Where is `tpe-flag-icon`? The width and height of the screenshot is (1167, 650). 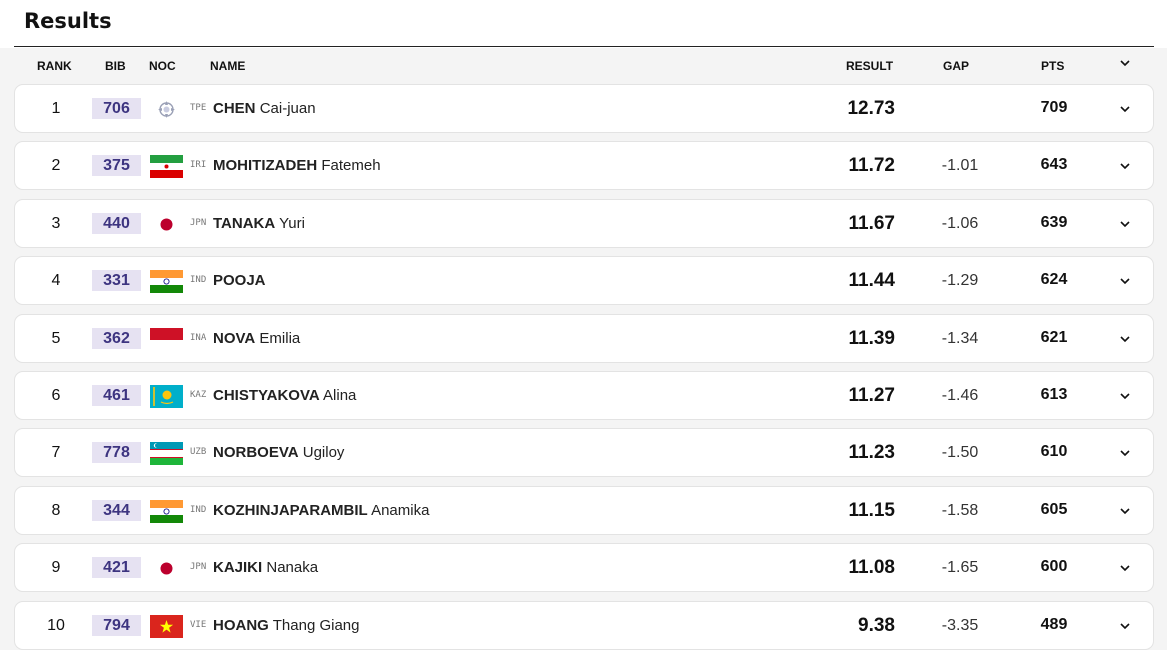 tpe-flag-icon is located at coordinates (166, 109).